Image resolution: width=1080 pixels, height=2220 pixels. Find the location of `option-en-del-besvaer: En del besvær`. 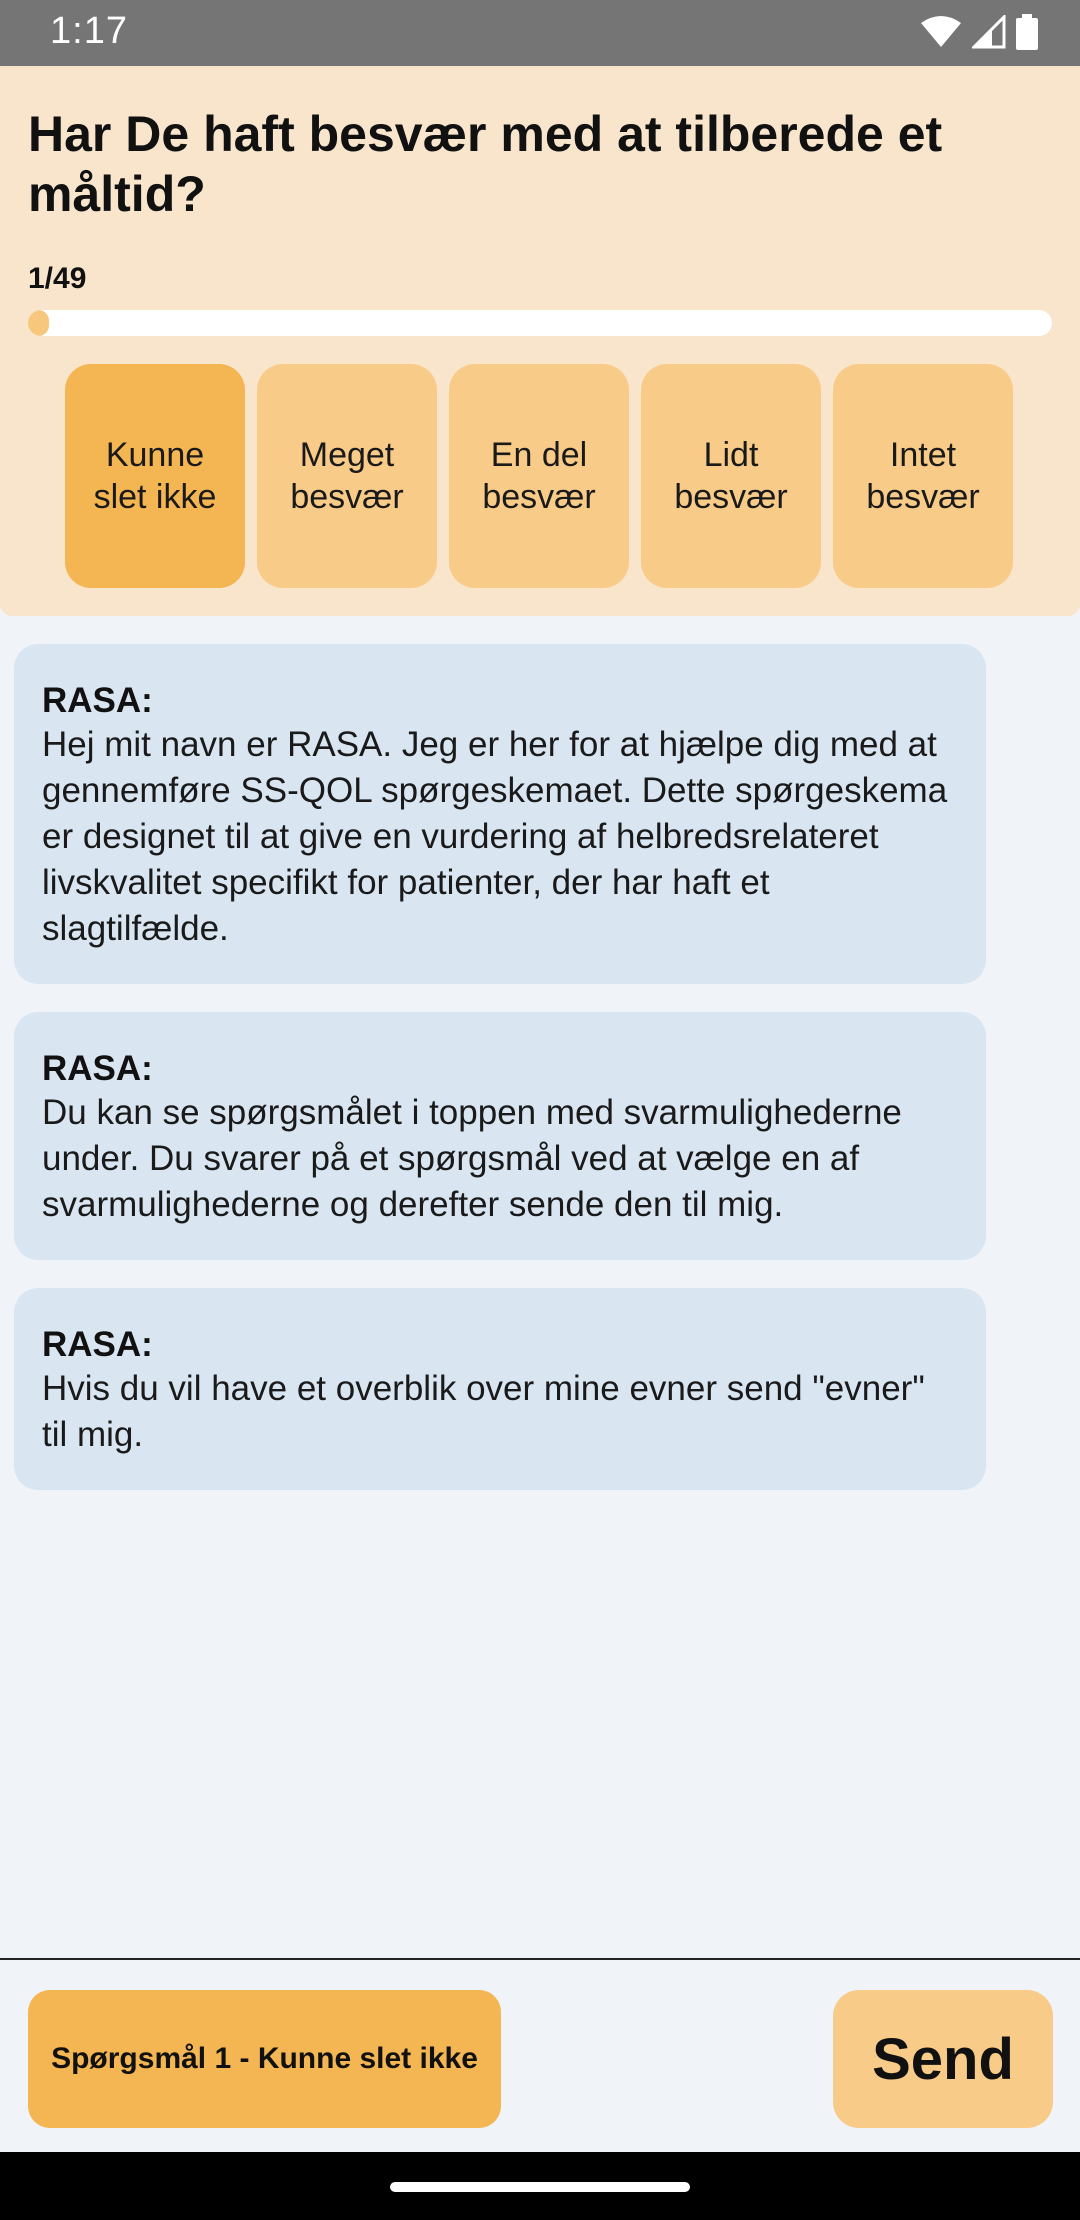

option-en-del-besvaer: En del besvær is located at coordinates (539, 476).